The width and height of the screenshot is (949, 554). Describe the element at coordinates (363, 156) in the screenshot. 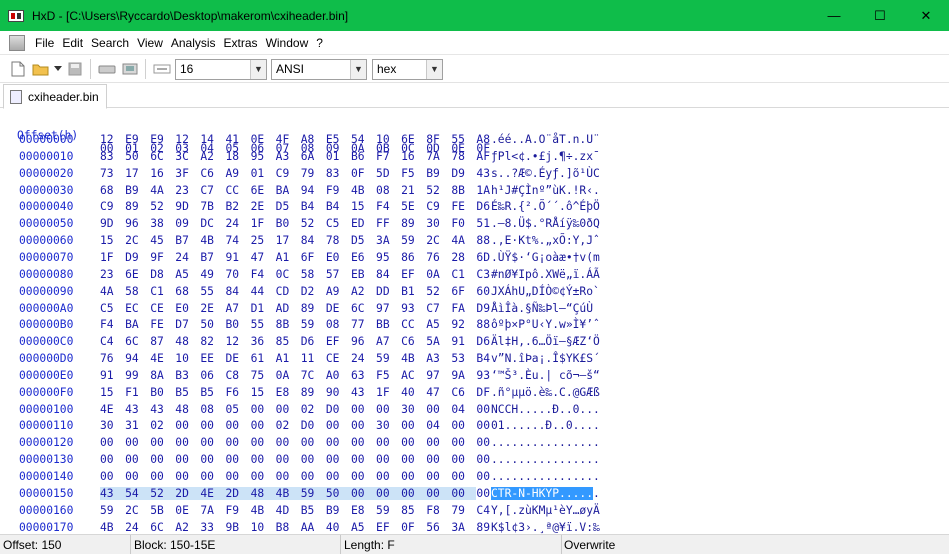

I see `hex-byte: B6` at that location.